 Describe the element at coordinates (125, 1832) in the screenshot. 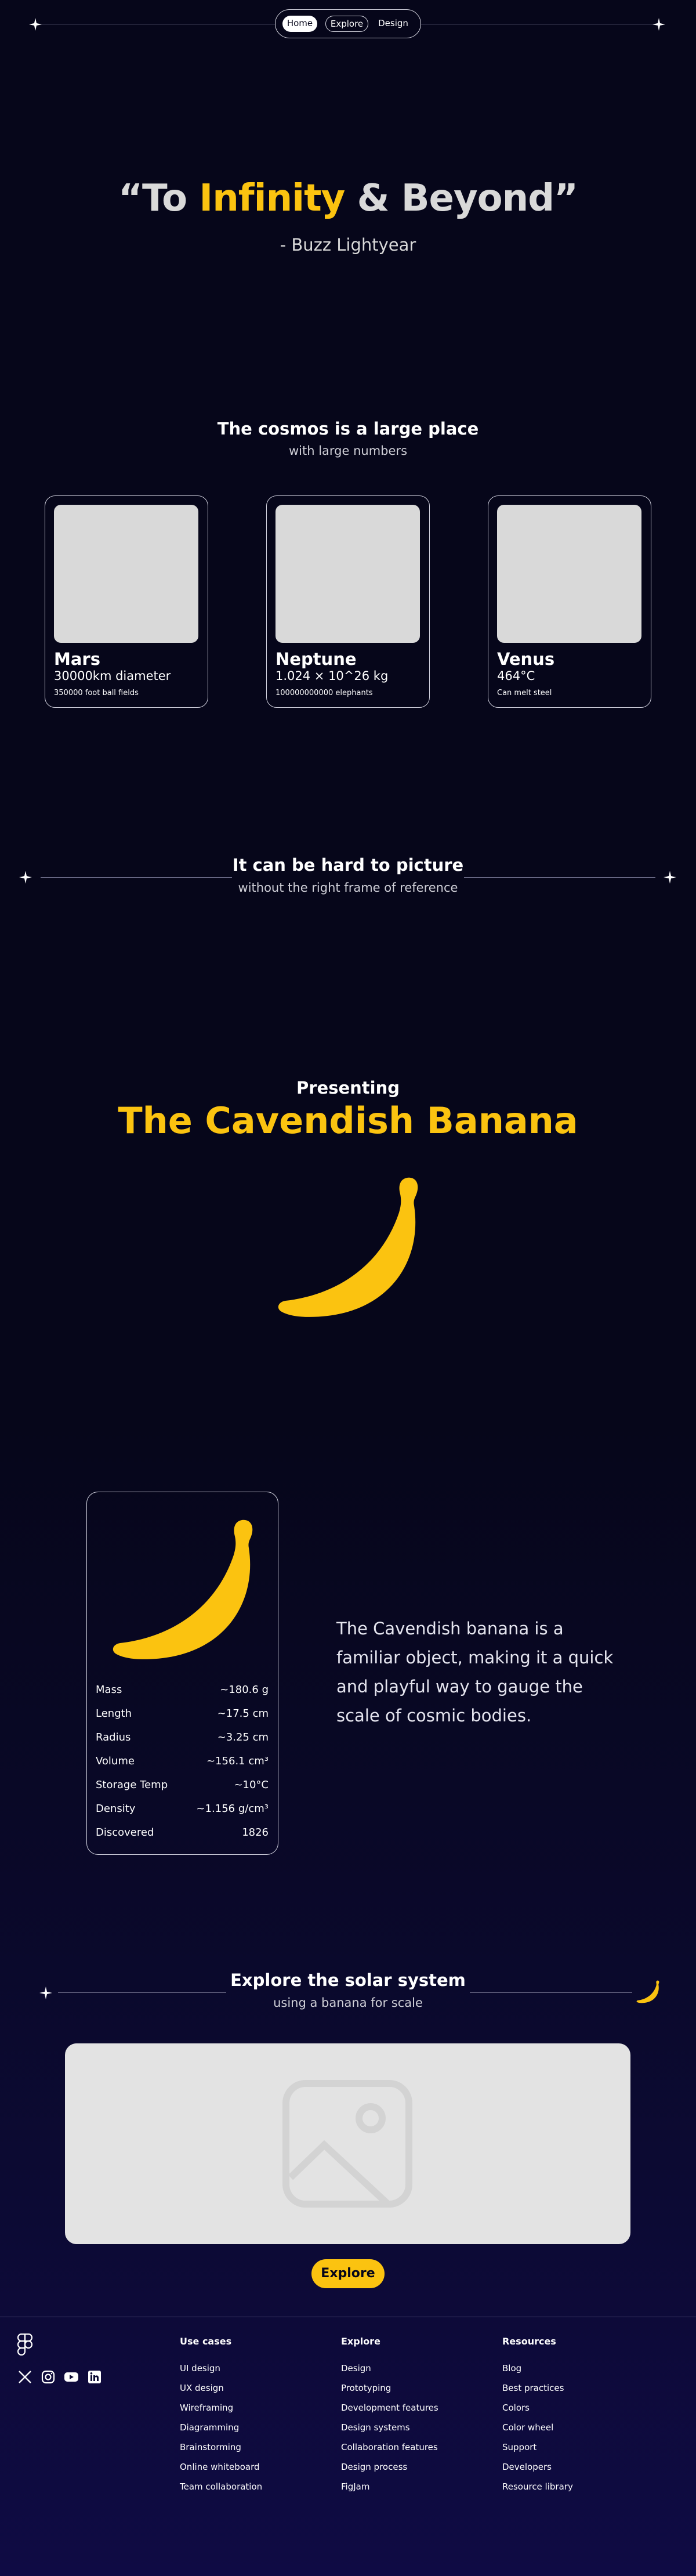

I see `property-label: Discovered` at that location.